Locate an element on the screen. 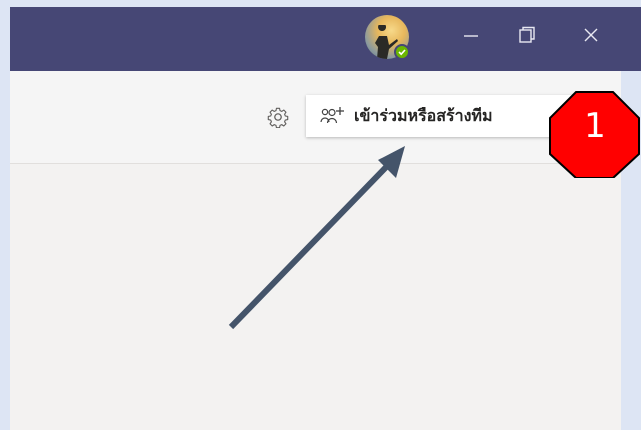  restore-icon is located at coordinates (527, 34).